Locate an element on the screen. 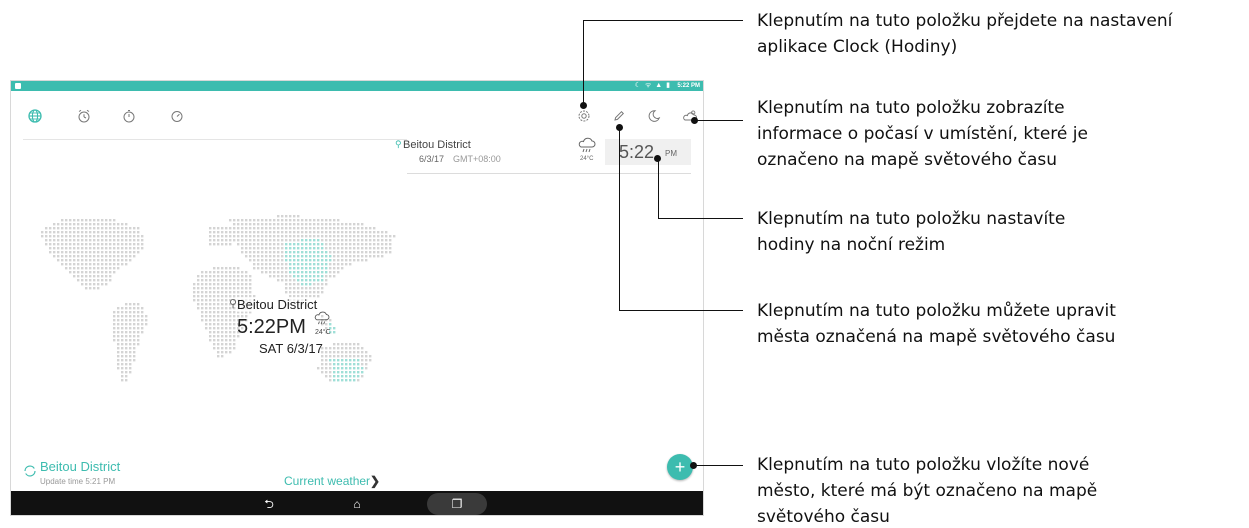 The height and width of the screenshot is (528, 1249). refresh-icon is located at coordinates (30, 471).